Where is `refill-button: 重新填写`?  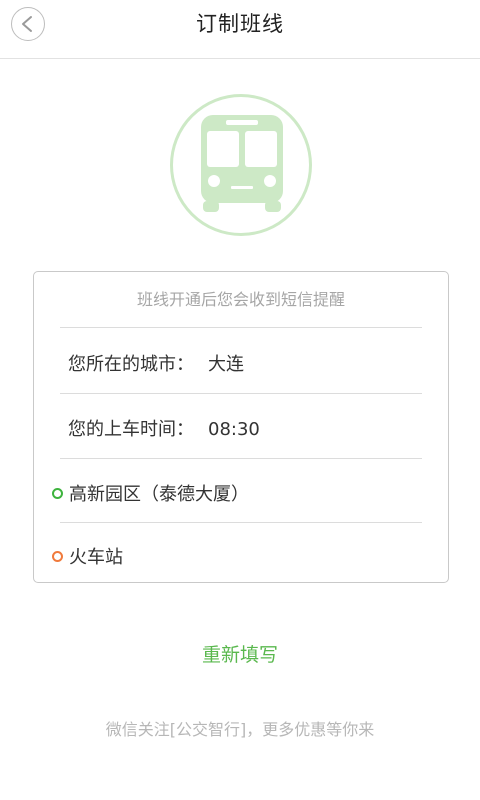 refill-button: 重新填写 is located at coordinates (240, 653).